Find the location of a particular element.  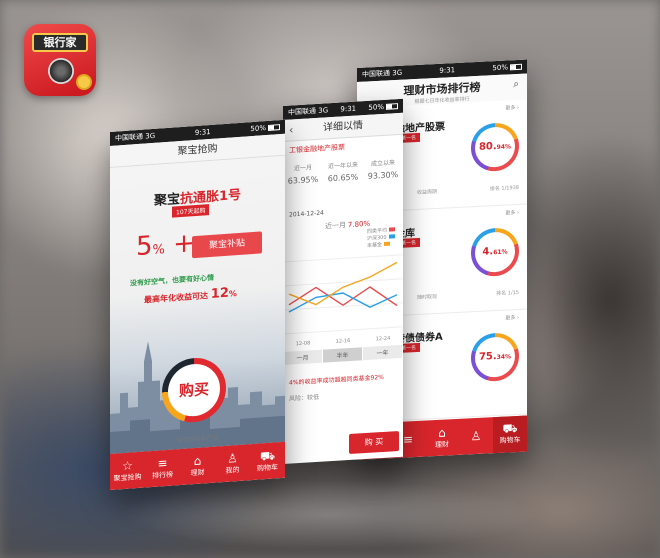

search-icon: ⌕ is located at coordinates (516, 84).